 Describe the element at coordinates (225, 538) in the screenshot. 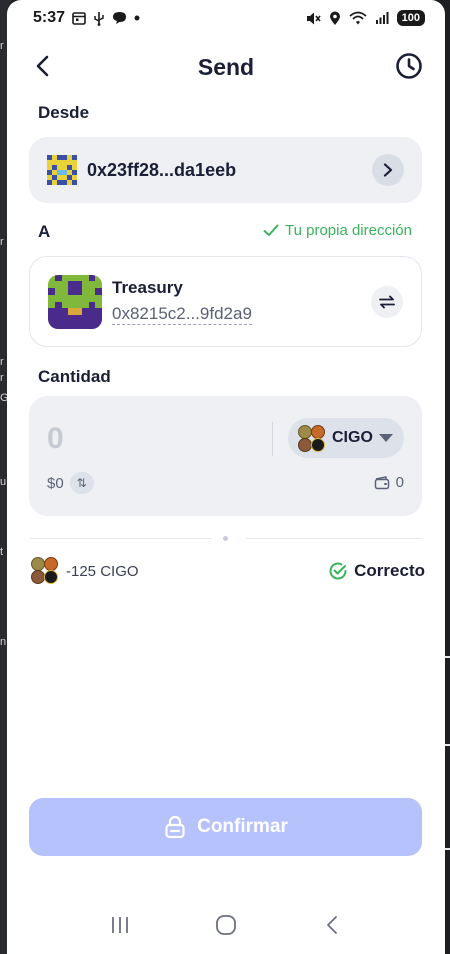

I see `separator-dot` at that location.